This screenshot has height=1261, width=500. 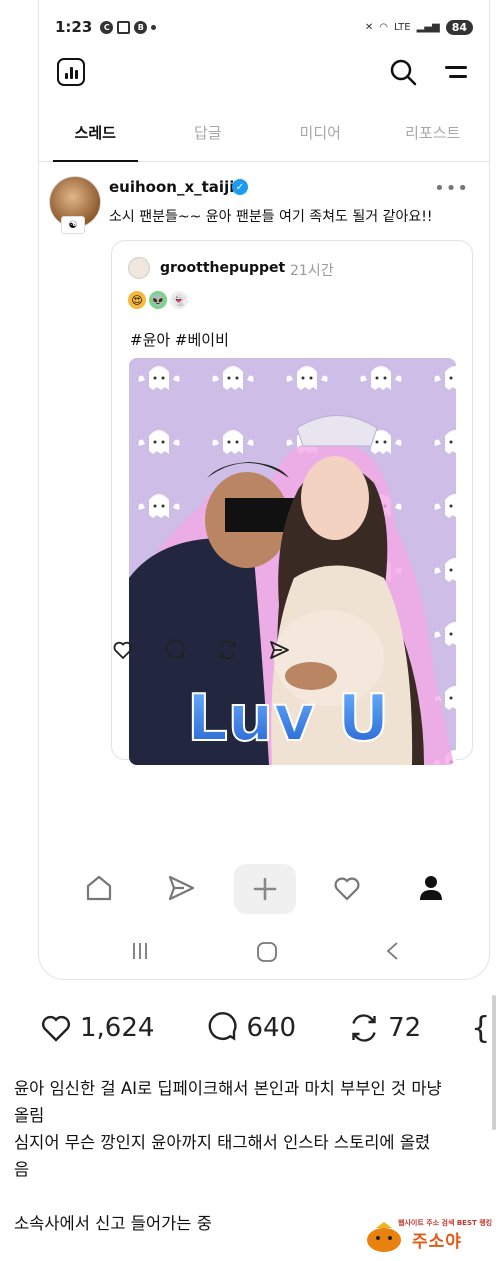 What do you see at coordinates (140, 951) in the screenshot?
I see `recent-apps-icon` at bounding box center [140, 951].